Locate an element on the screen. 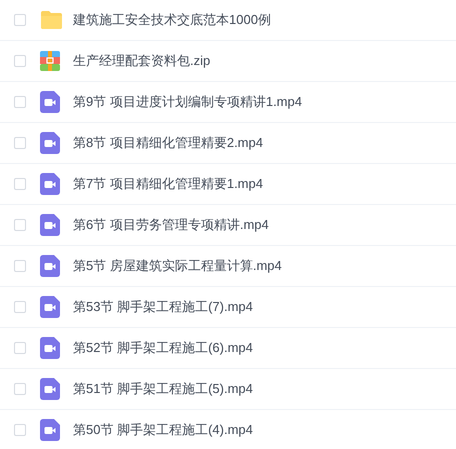 The image size is (456, 449). folder-icon is located at coordinates (51, 20).